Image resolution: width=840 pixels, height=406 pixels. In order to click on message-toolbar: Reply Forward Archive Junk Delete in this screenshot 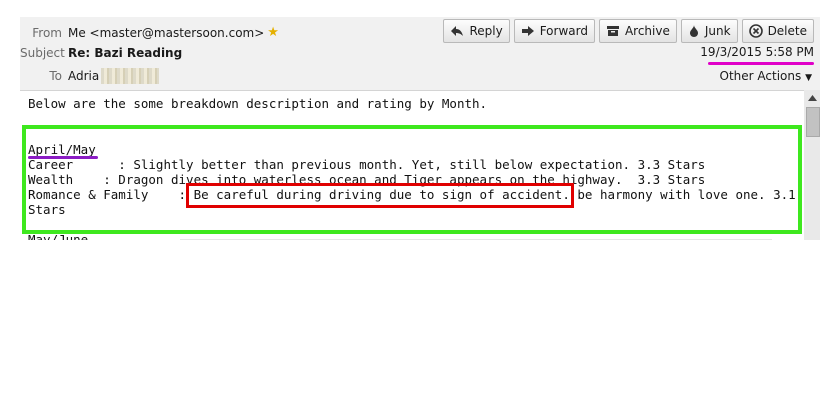, I will do `click(628, 31)`.